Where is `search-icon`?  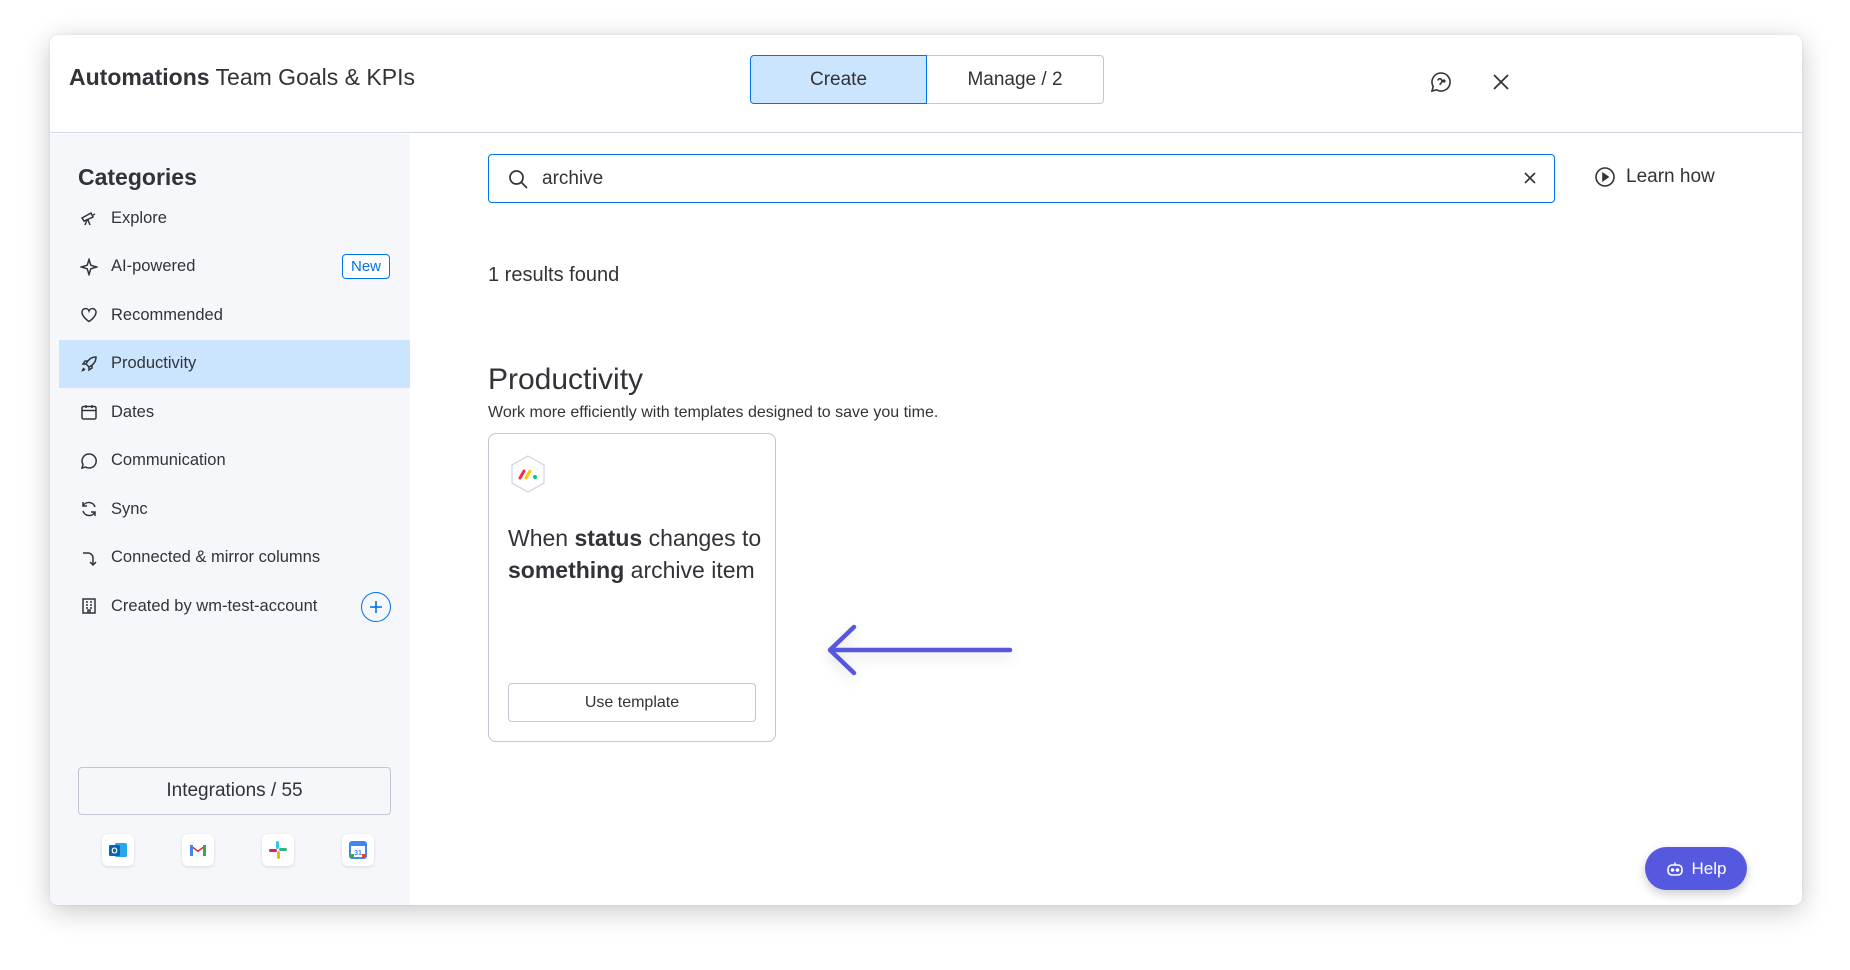
search-icon is located at coordinates (518, 181).